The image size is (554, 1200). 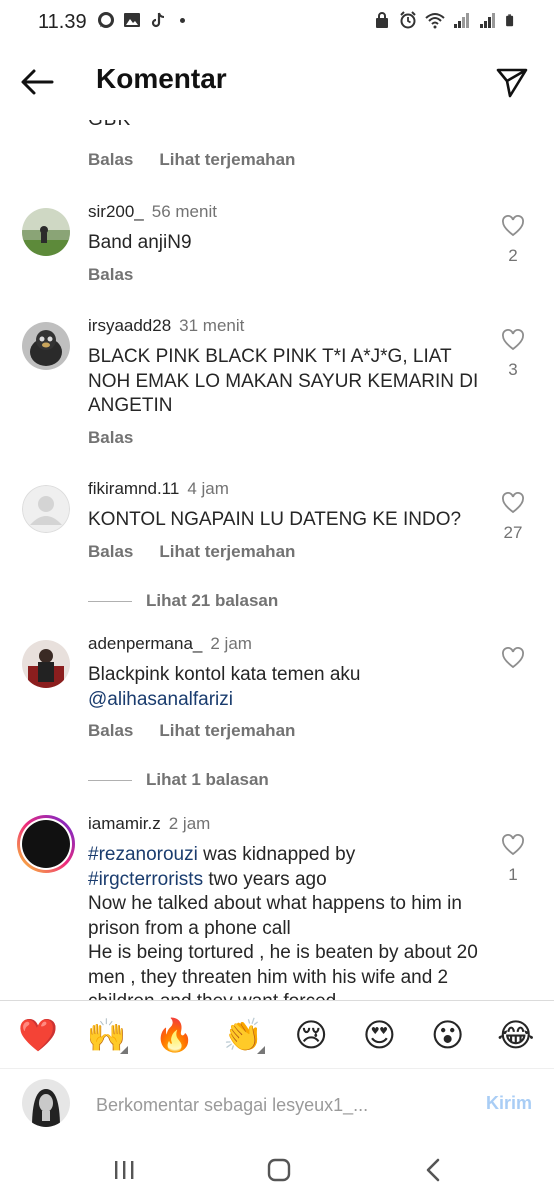 I want to click on gallery-icon, so click(x=132, y=20).